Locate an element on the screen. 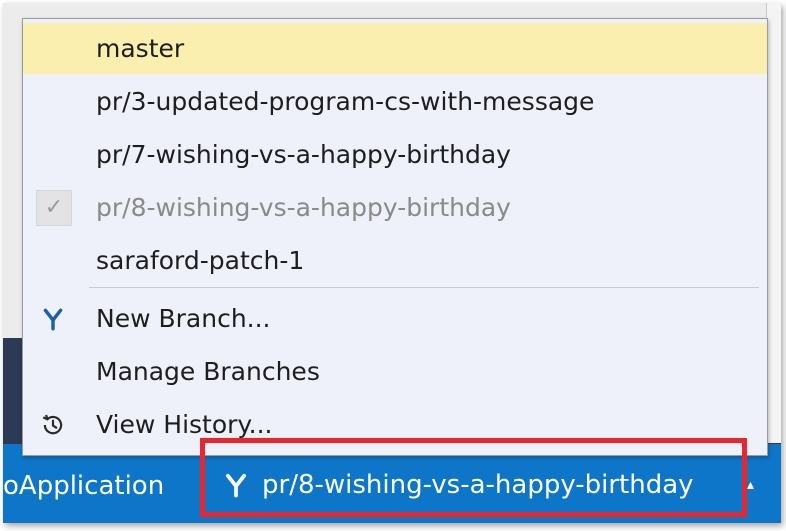  manage-branches-item: Manage Branches is located at coordinates (395, 371).